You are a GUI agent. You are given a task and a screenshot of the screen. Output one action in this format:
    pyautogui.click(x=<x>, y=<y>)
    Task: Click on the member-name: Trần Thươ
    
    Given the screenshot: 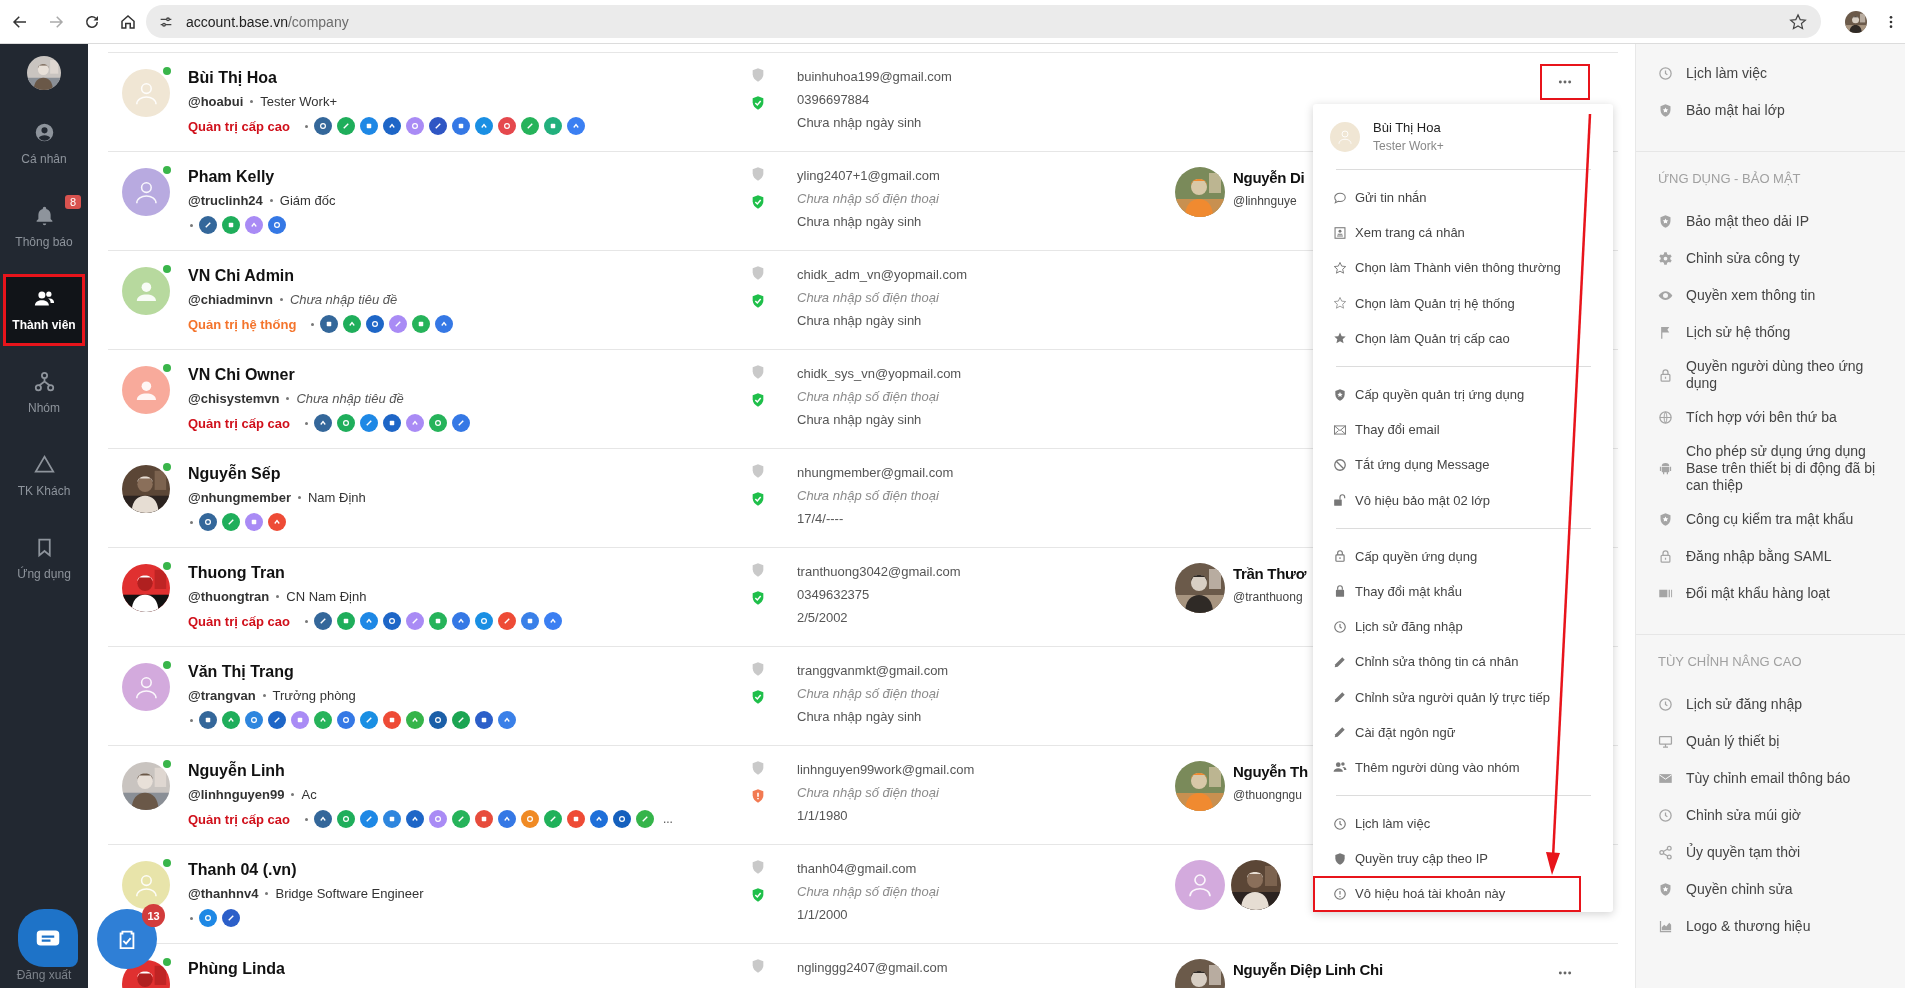 What is the action you would take?
    pyautogui.click(x=1269, y=574)
    